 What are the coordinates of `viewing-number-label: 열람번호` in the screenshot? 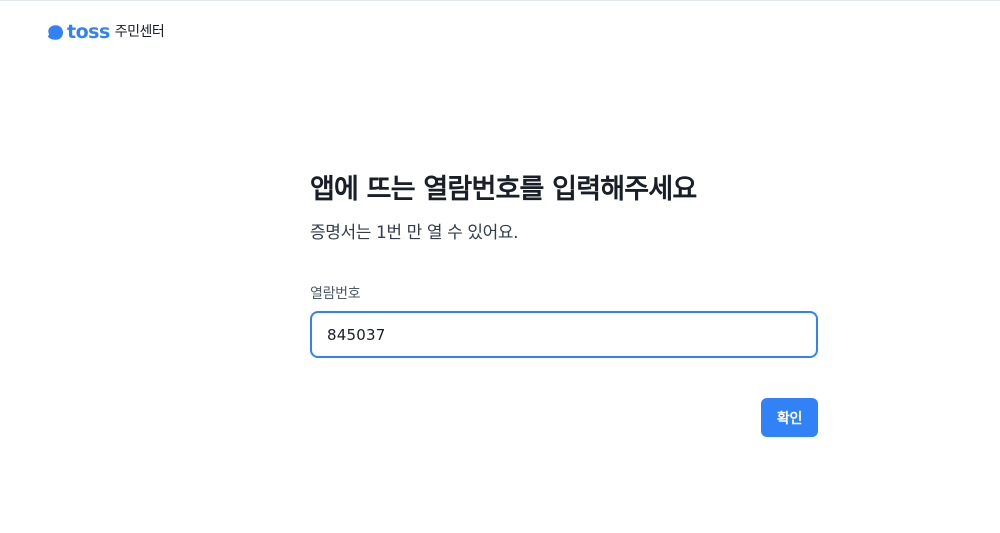 It's located at (335, 294).